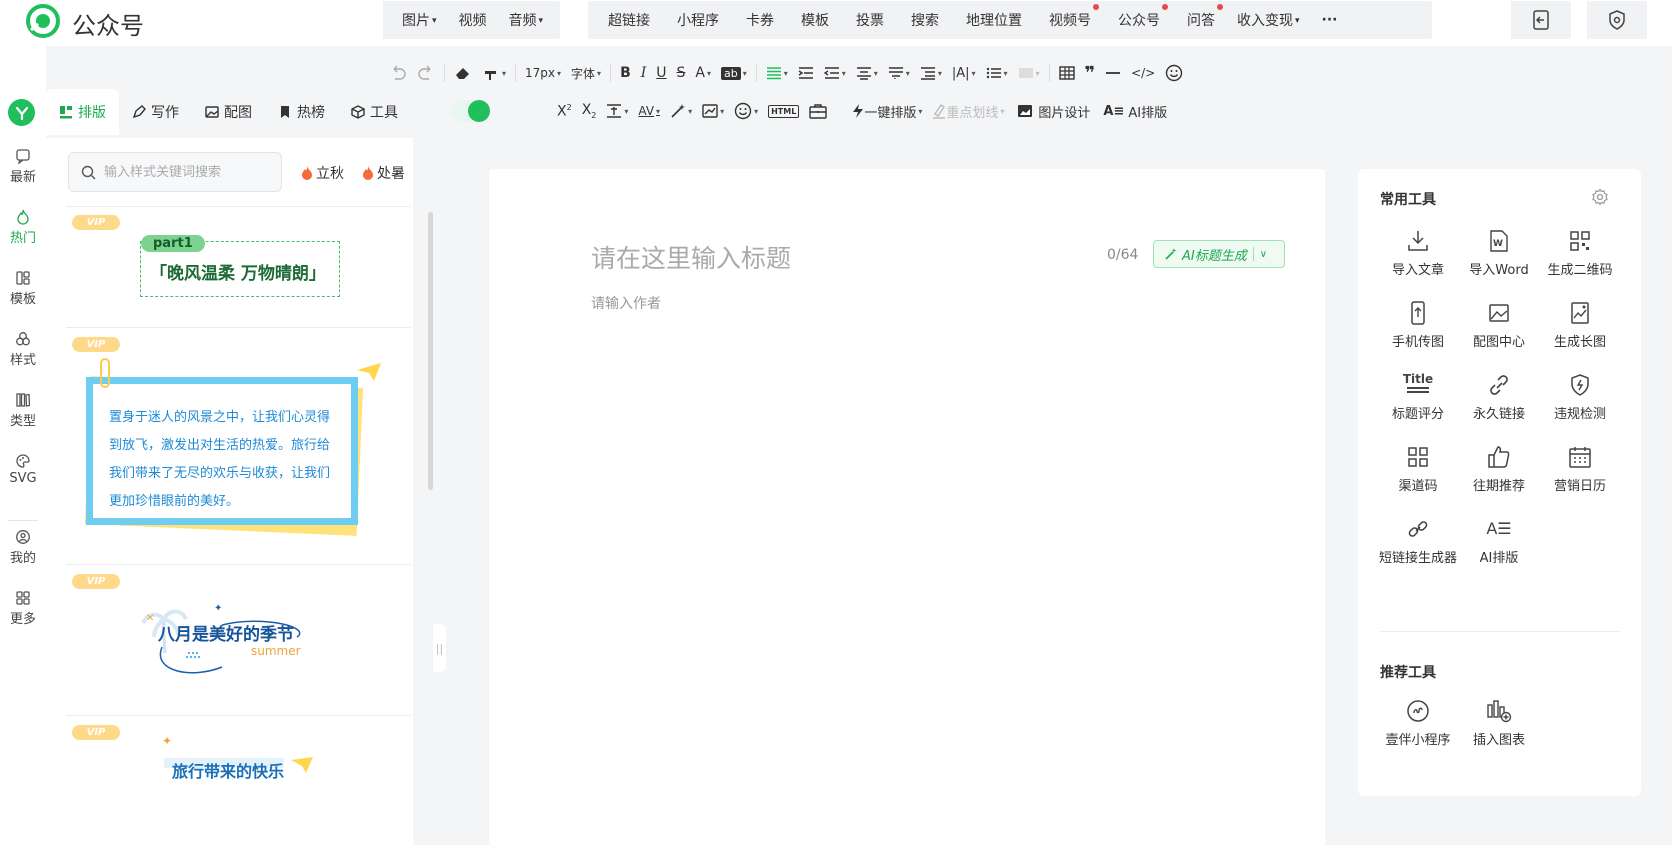 This screenshot has height=845, width=1672. I want to click on tool-import-word: W 导入Word, so click(1499, 253).